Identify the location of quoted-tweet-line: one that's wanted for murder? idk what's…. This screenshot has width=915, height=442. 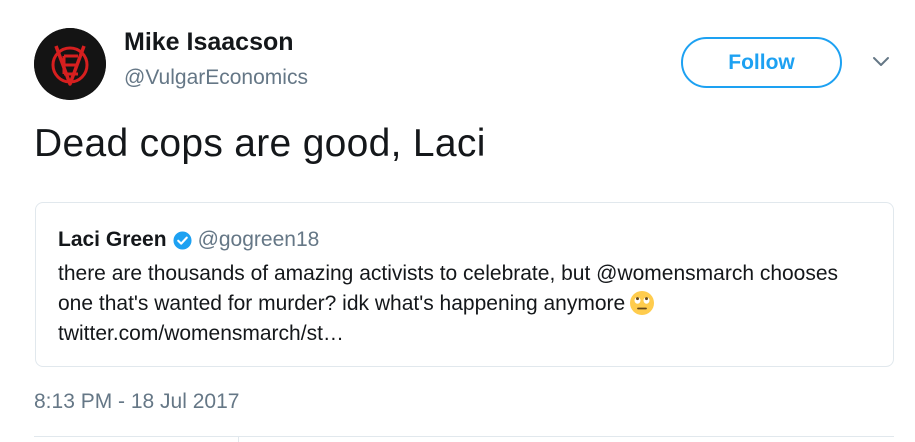
(342, 303).